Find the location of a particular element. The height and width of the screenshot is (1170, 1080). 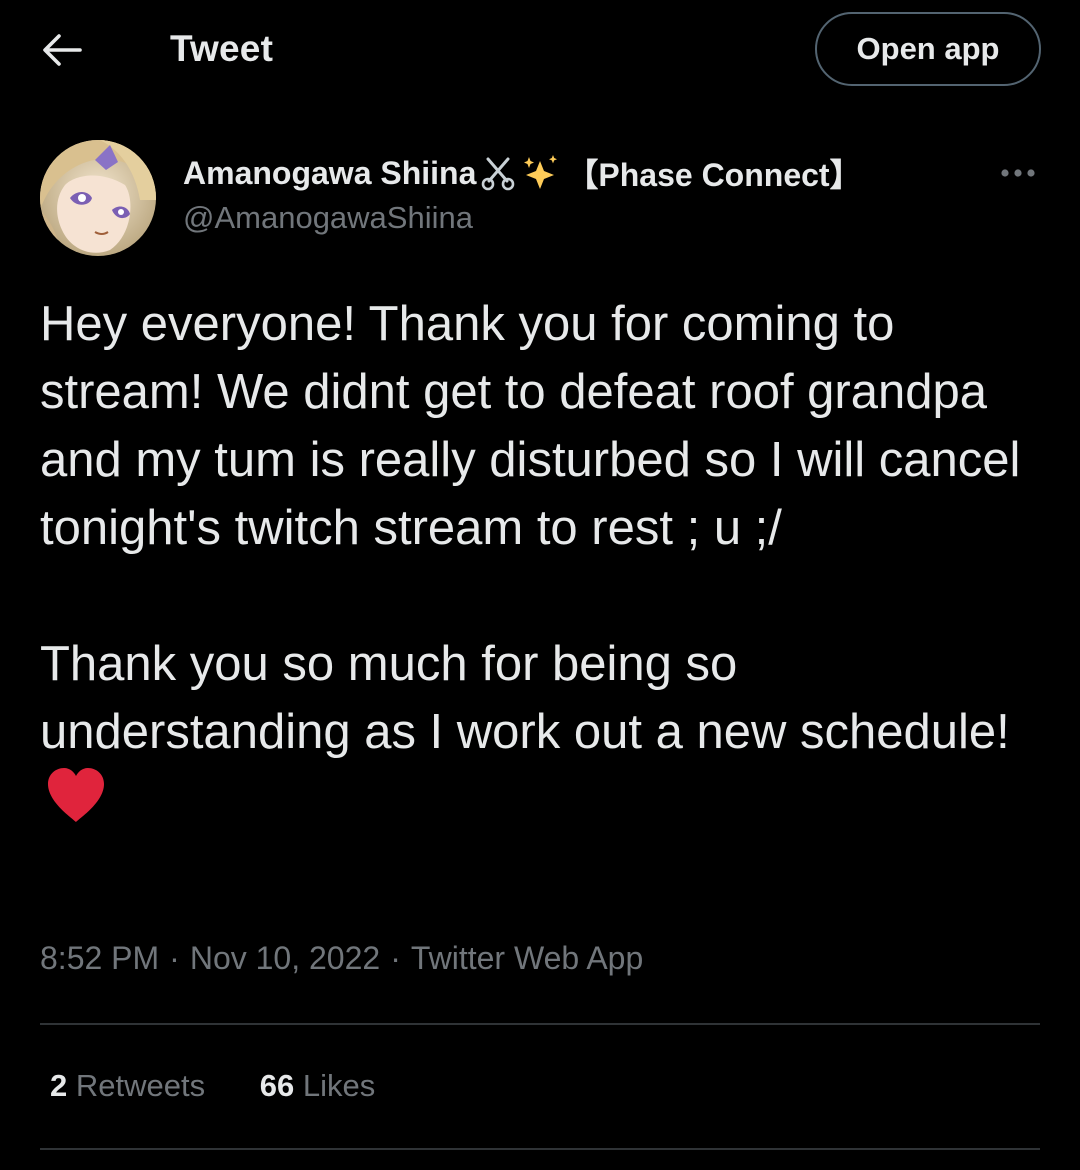

likes-label: Likes is located at coordinates (339, 1085).